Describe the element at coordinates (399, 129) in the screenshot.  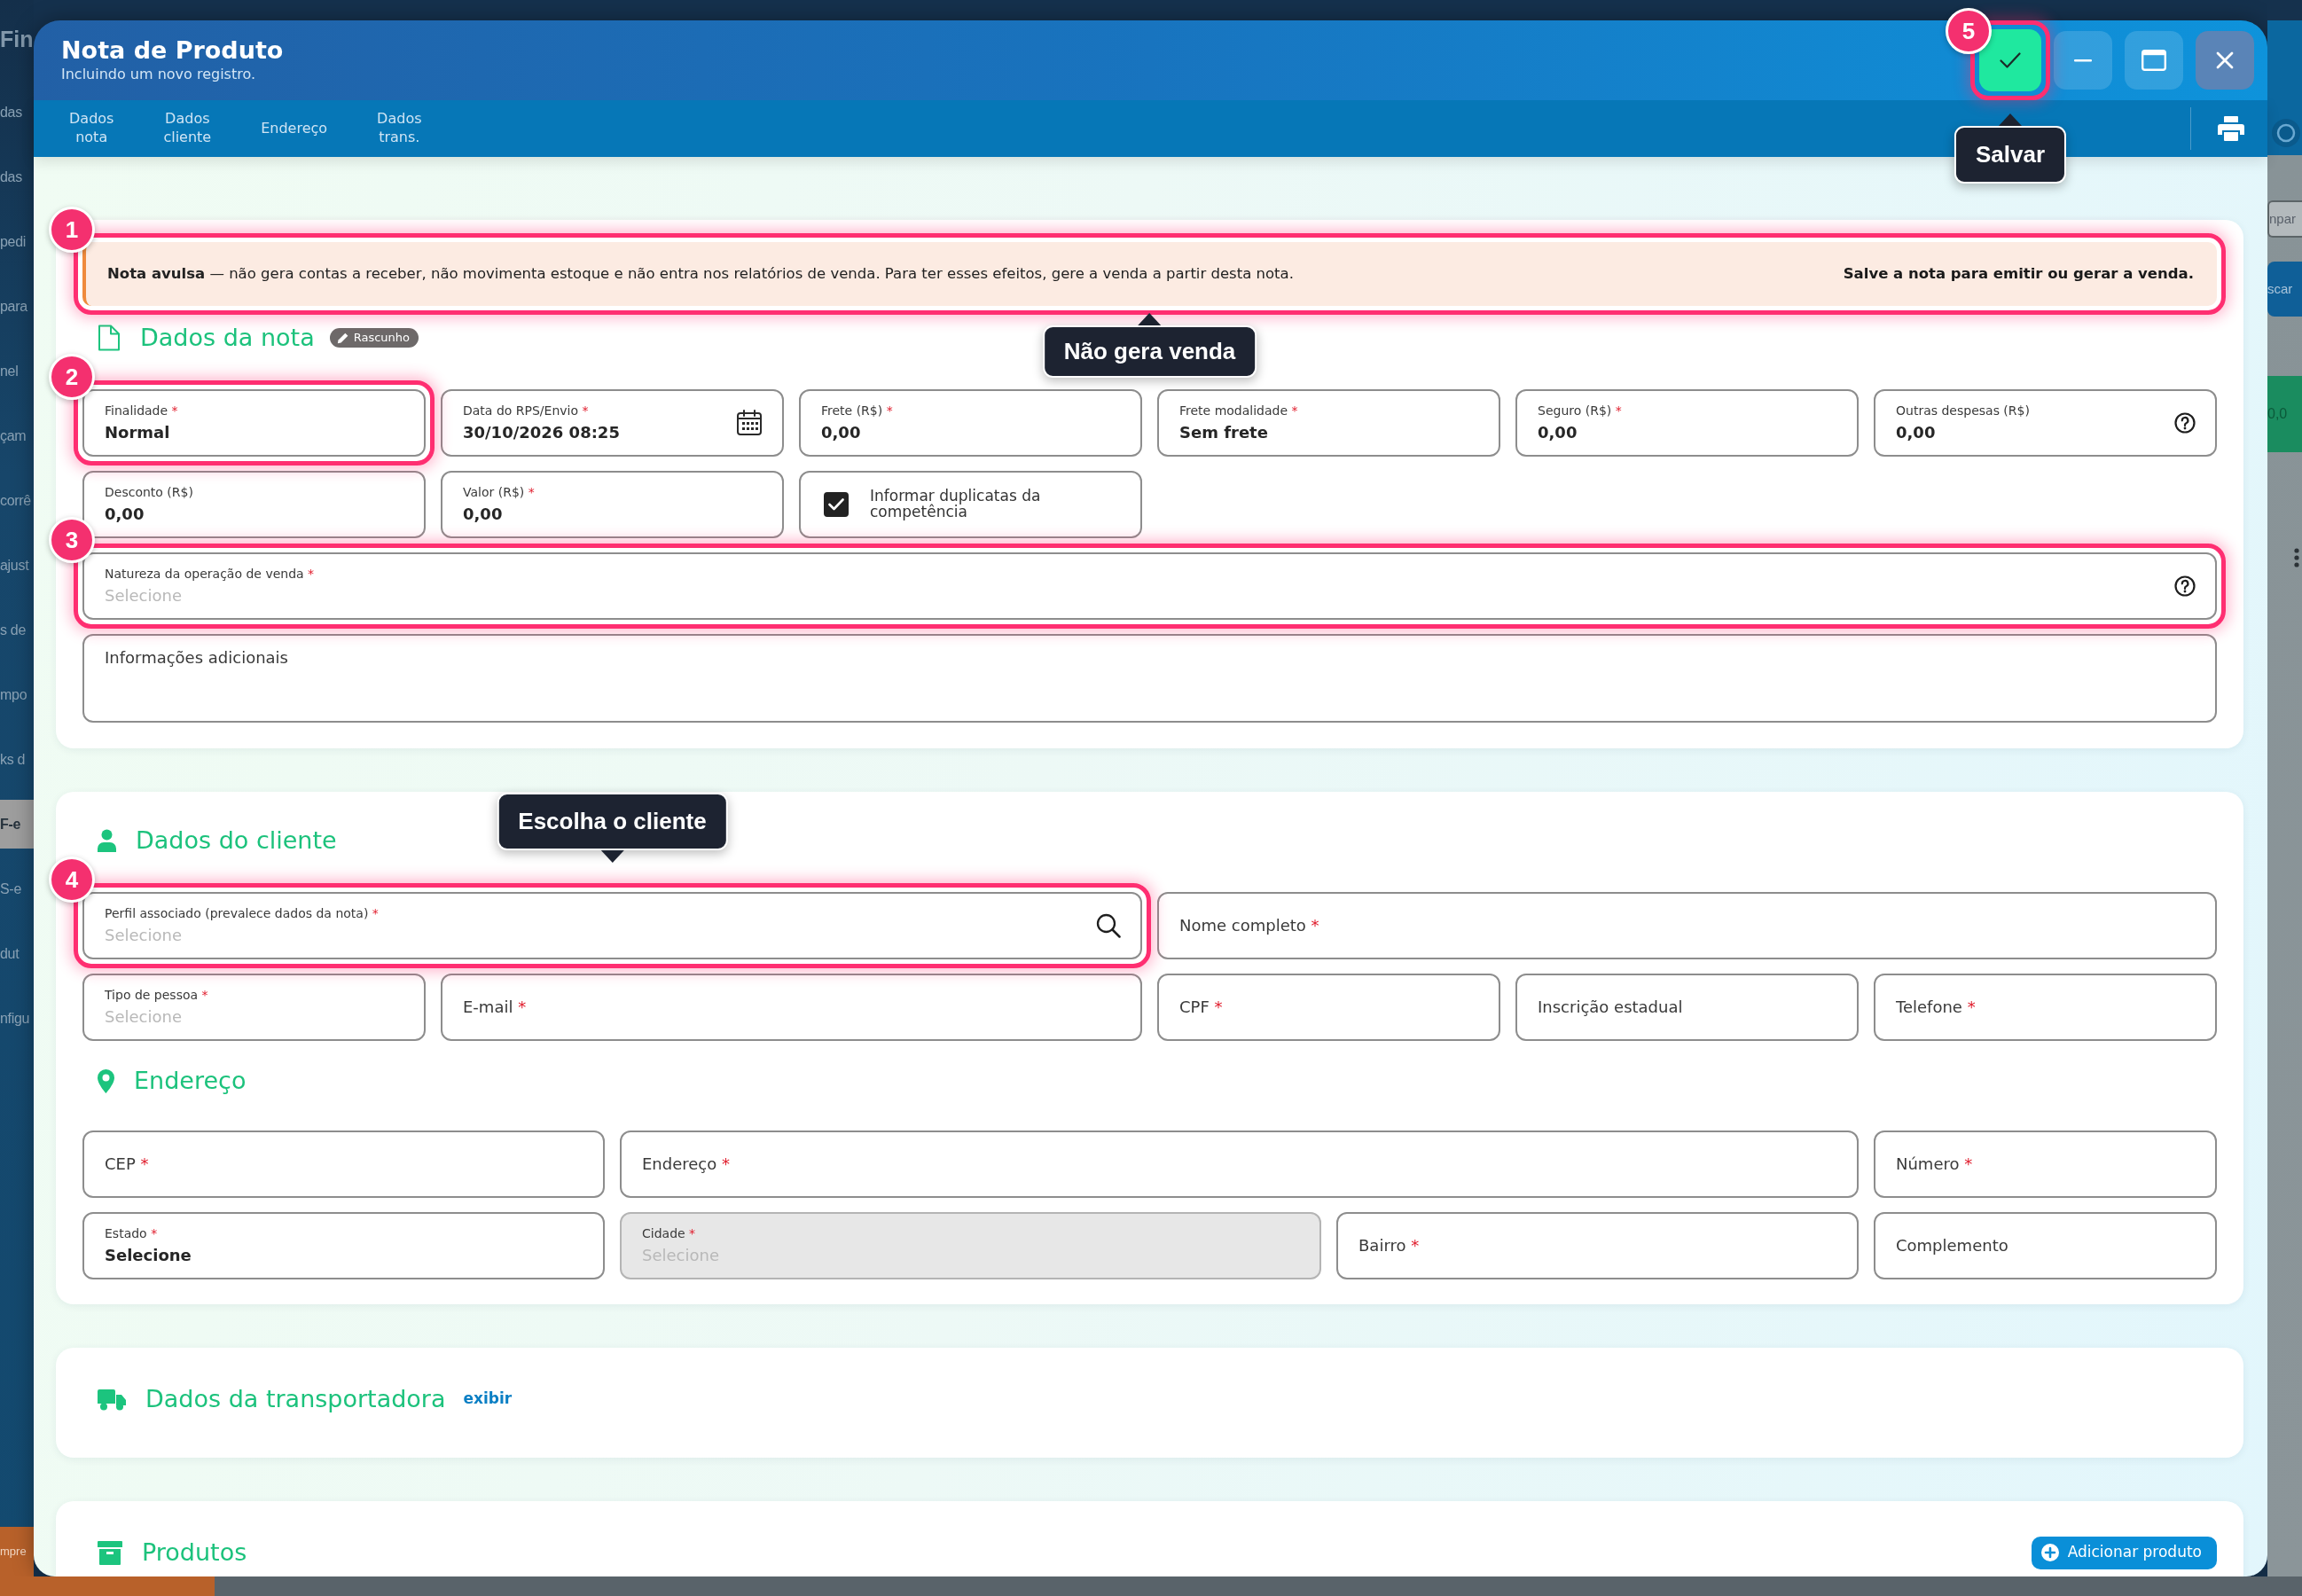
I see `tab: Dados trans.` at that location.